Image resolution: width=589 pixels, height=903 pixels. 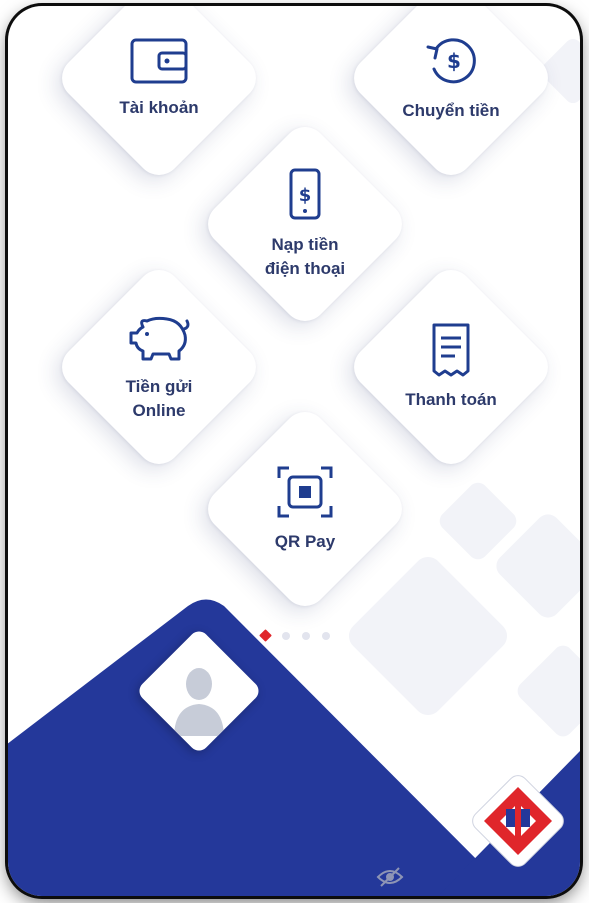 What do you see at coordinates (390, 877) in the screenshot?
I see `eye-slash-icon` at bounding box center [390, 877].